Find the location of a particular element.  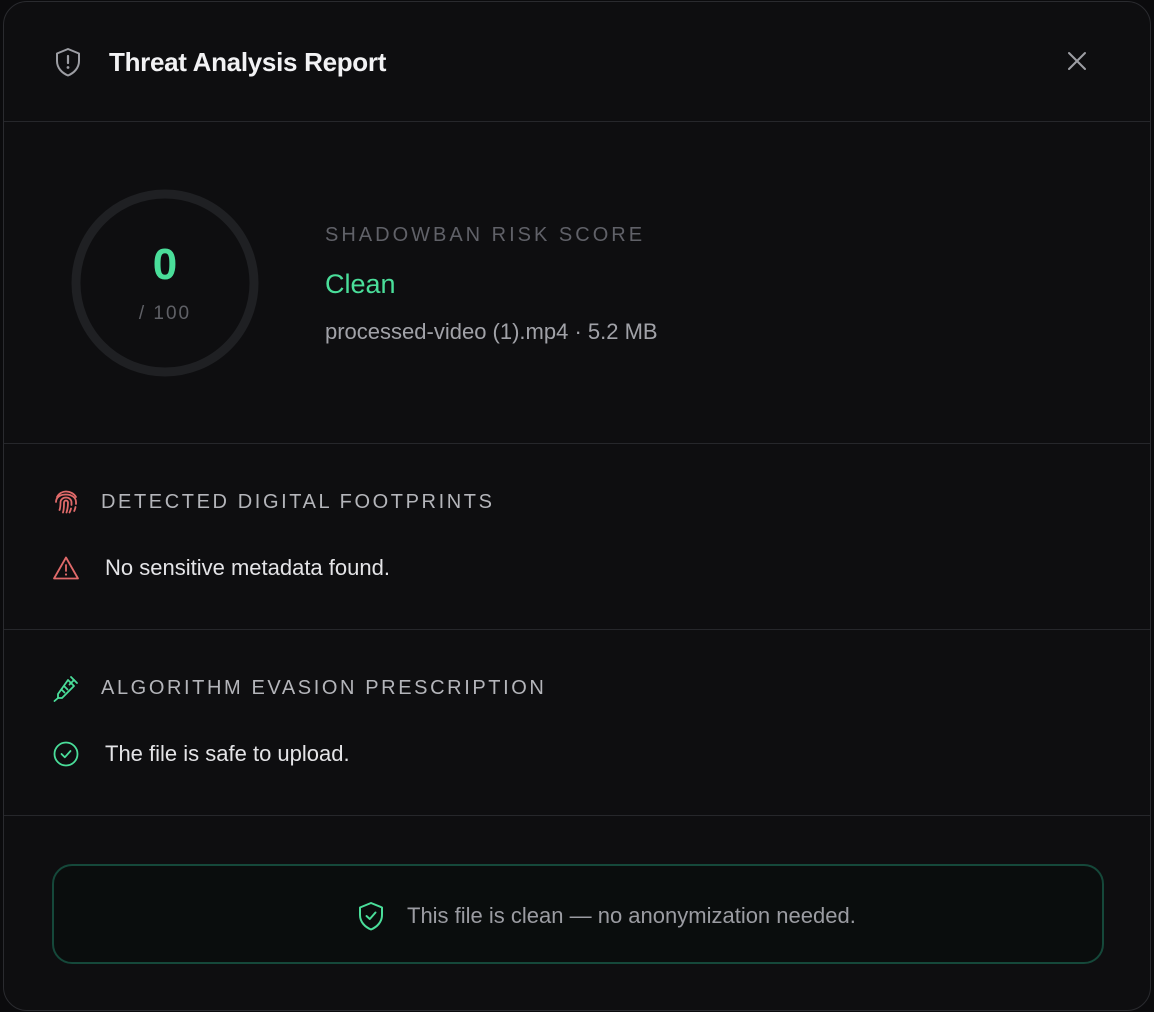

risk-score-label: SHADOWBAN RISK SCORE is located at coordinates (485, 235).